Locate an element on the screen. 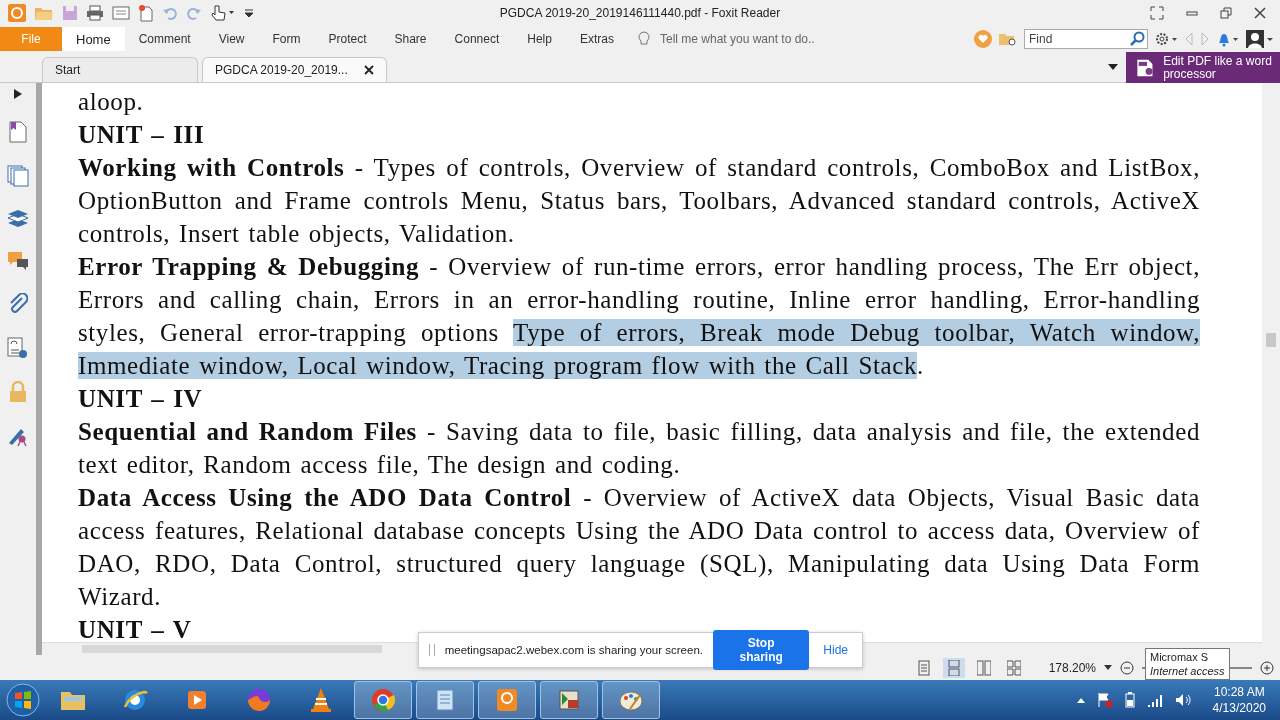 This screenshot has width=1280, height=720. unit-heading: UNIT – V is located at coordinates (135, 628).